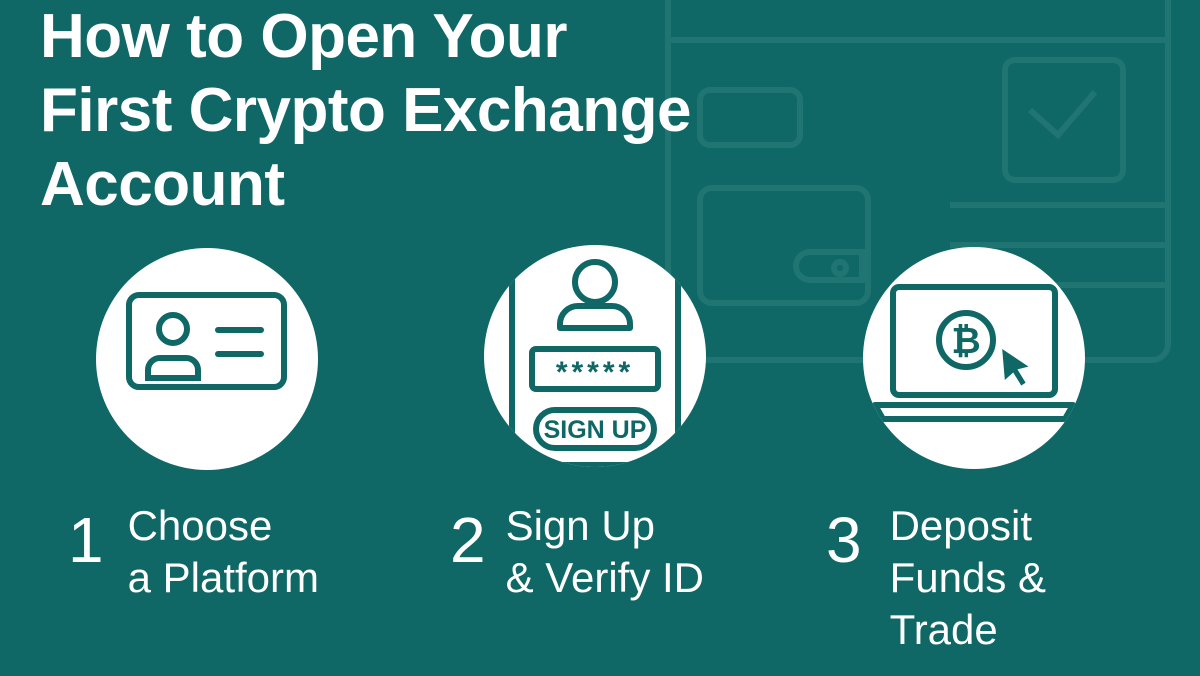 The height and width of the screenshot is (676, 1200). I want to click on laptop-bitcoin-icon: ₿, so click(974, 353).